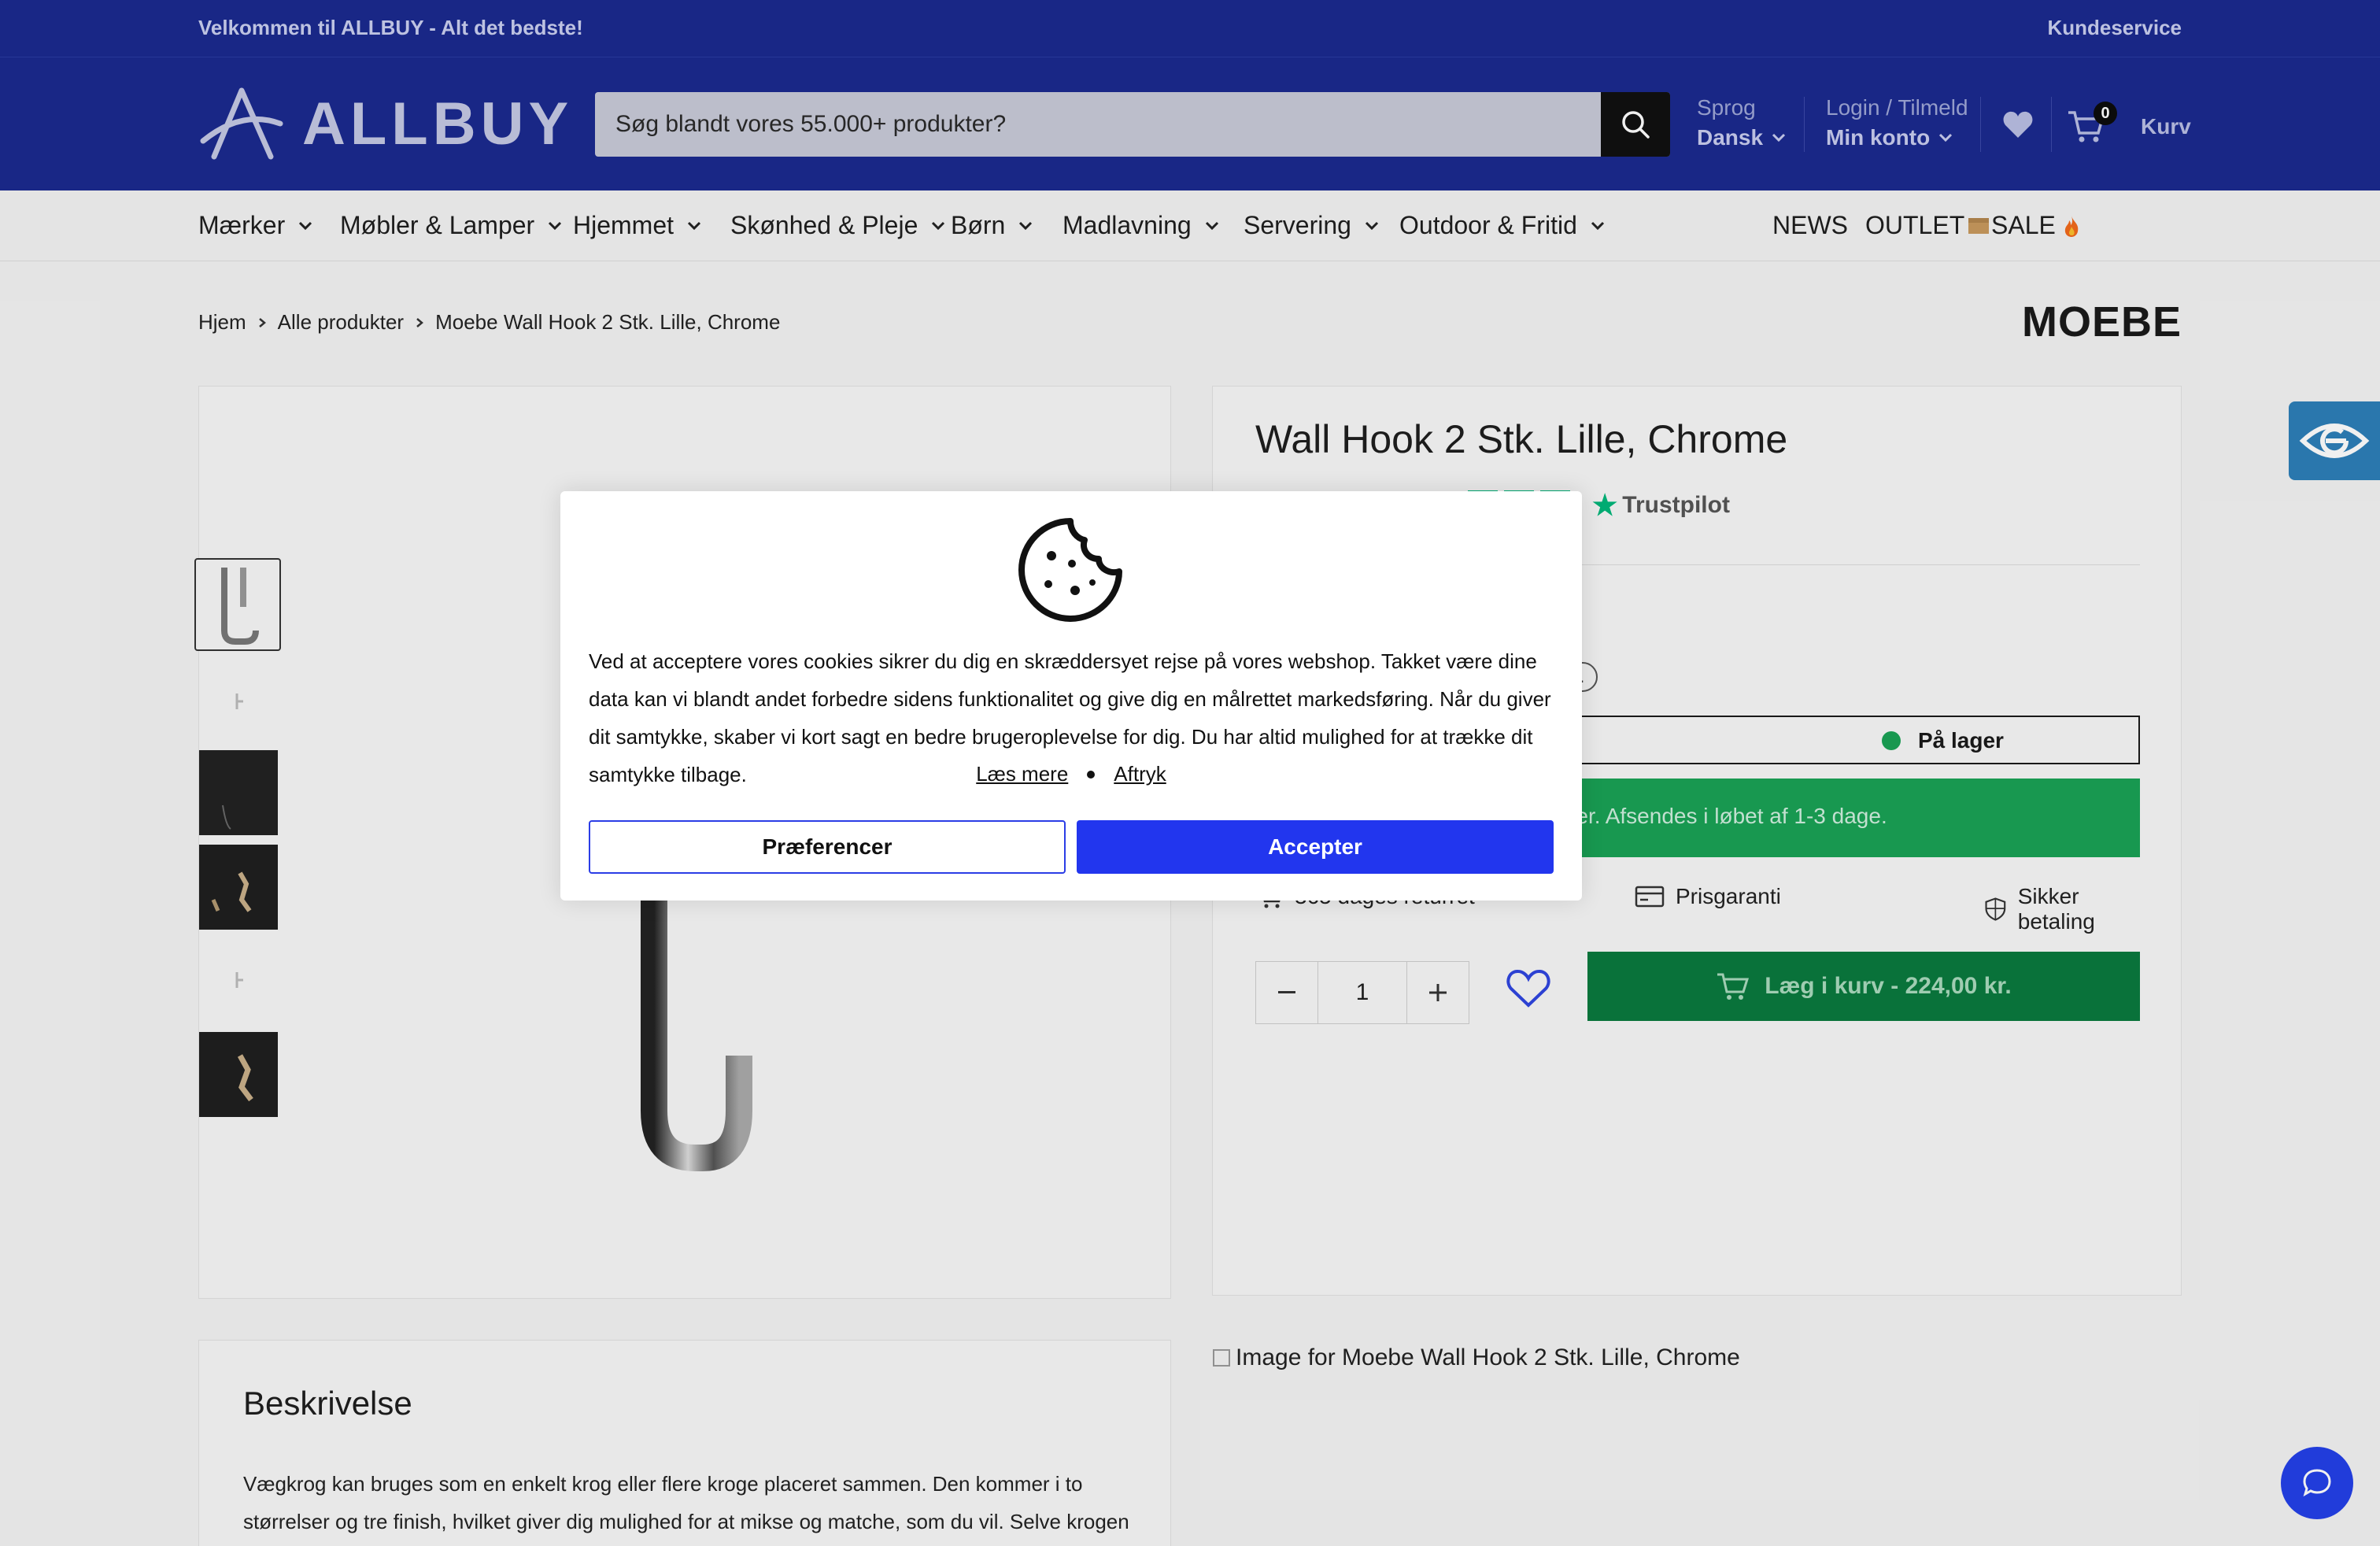  Describe the element at coordinates (1091, 775) in the screenshot. I see `bullet-separator` at that location.